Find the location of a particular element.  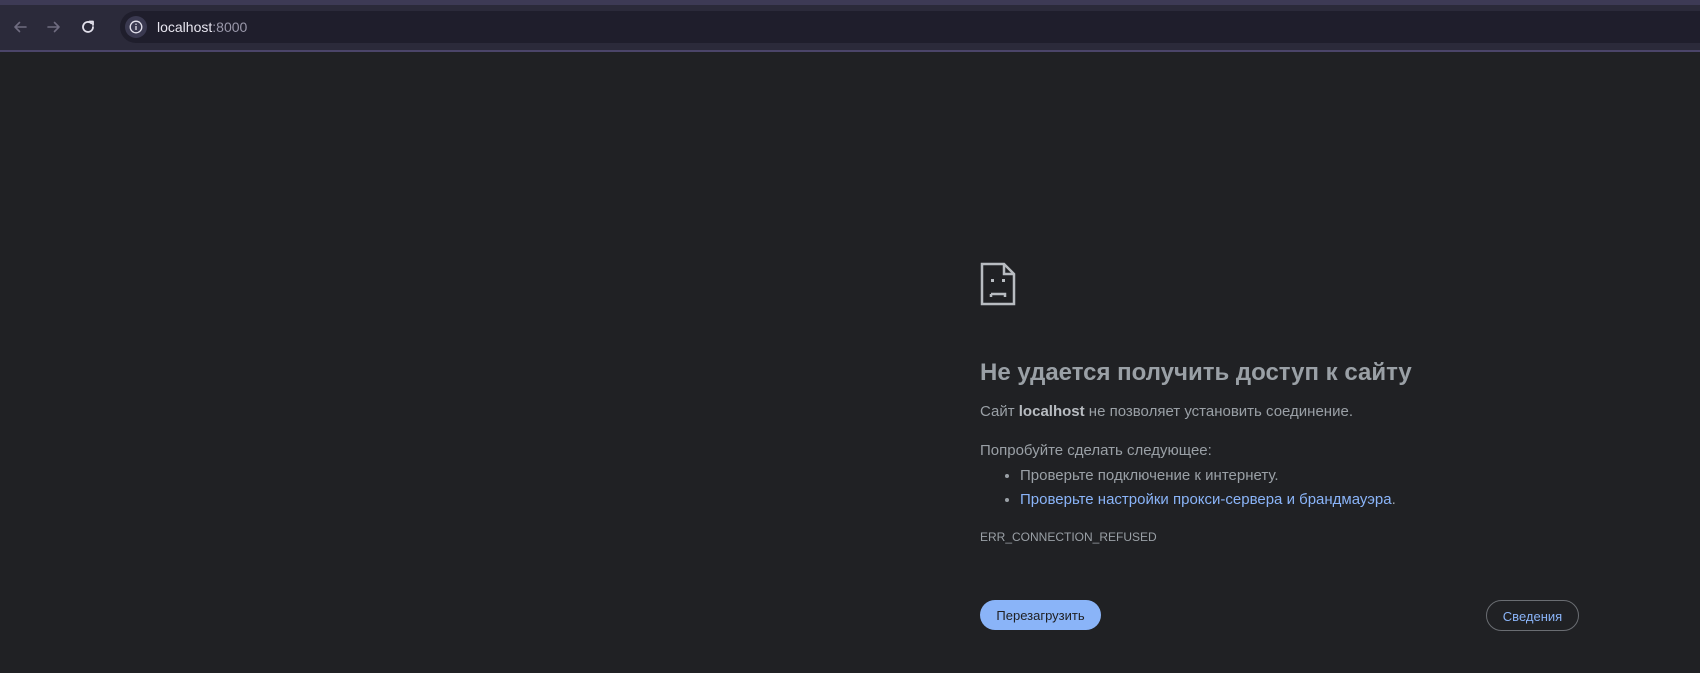

browser-toolbar: localhost:8000 is located at coordinates (850, 26).